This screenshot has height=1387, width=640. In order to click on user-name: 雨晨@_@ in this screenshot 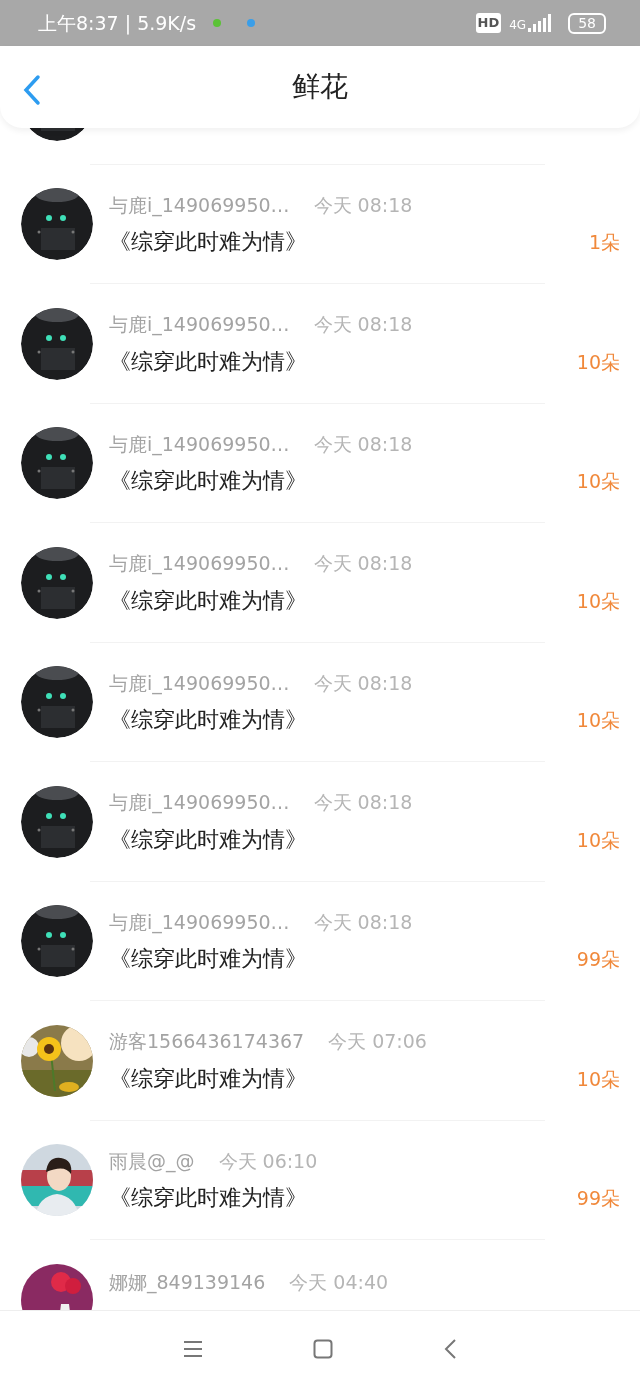, I will do `click(152, 1161)`.